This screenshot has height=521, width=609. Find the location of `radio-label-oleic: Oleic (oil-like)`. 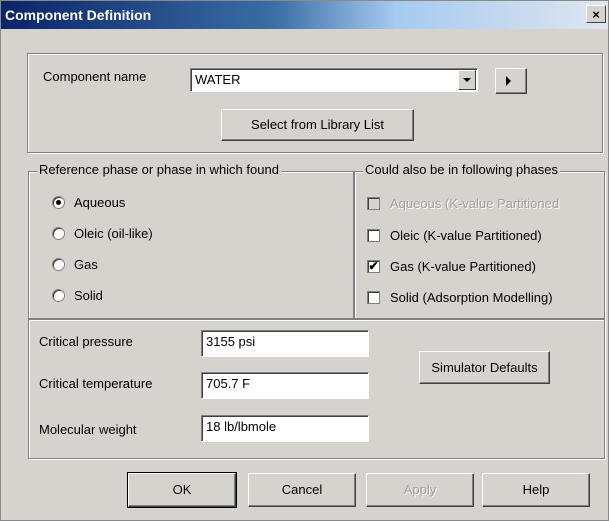

radio-label-oleic: Oleic (oil-like) is located at coordinates (113, 233).